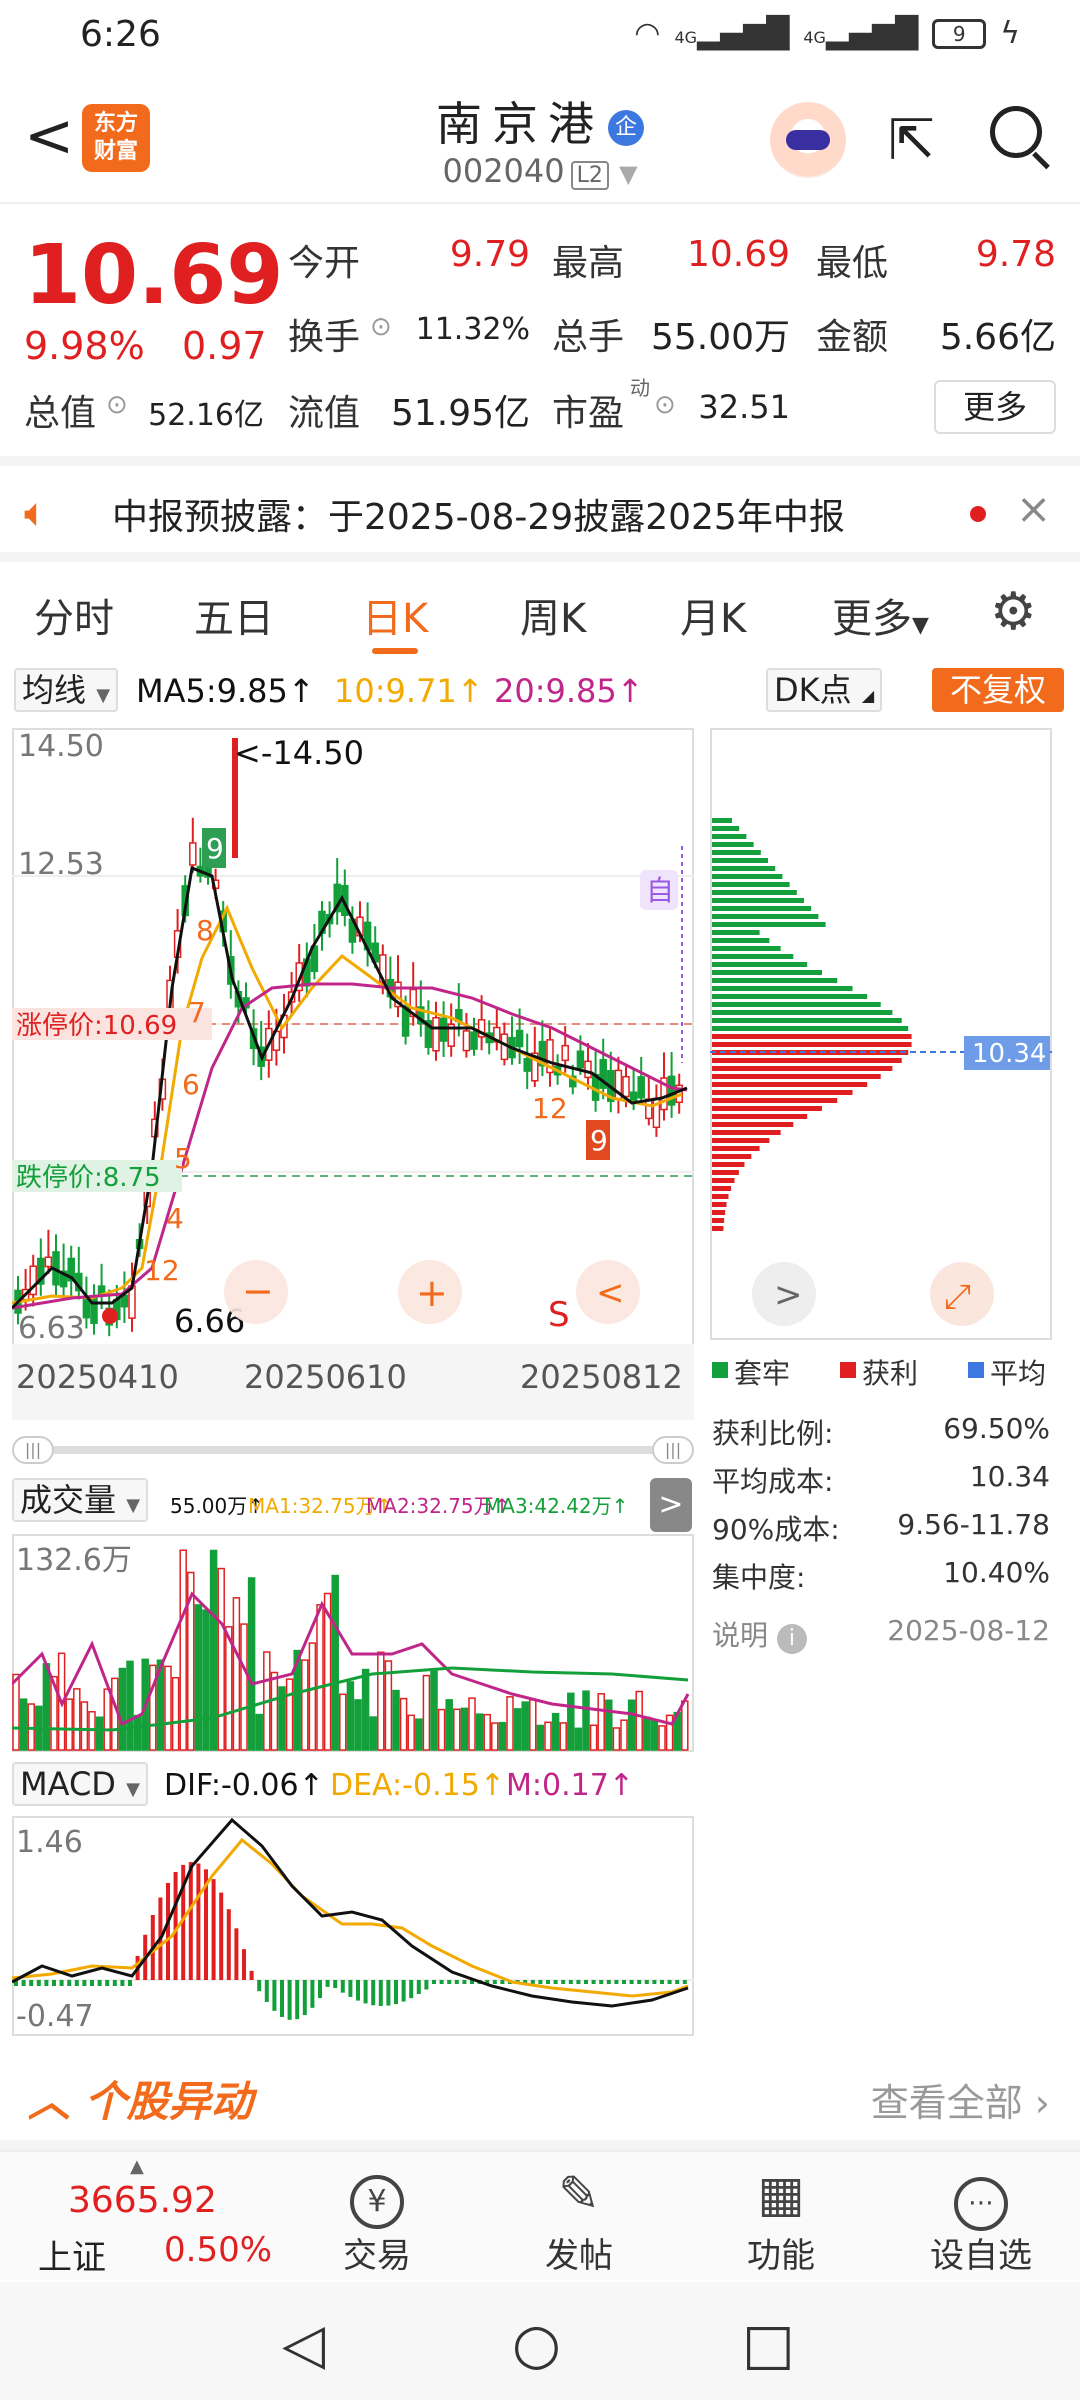 This screenshot has width=1080, height=2400. I want to click on nav-trade: ¥ 交易, so click(377, 2218).